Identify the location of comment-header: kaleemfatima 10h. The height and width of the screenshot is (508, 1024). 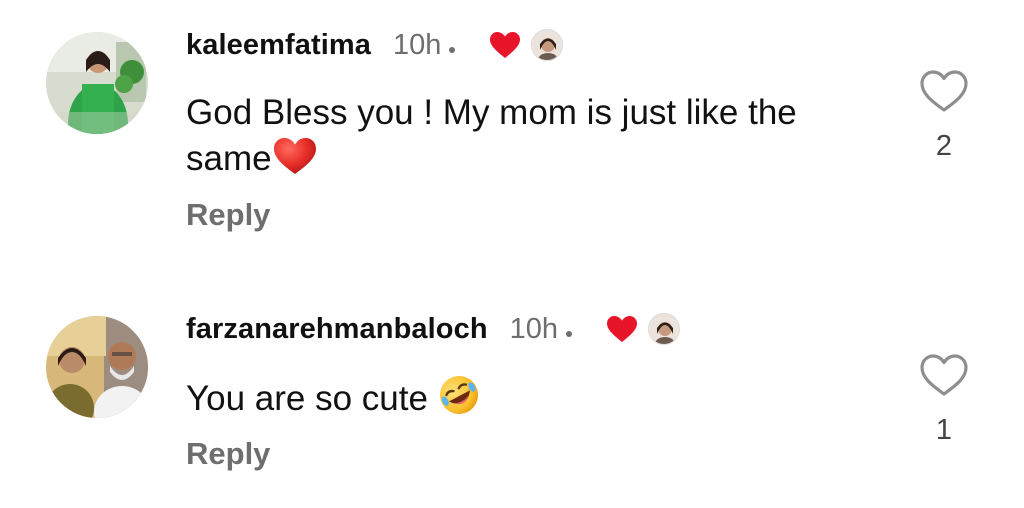
(375, 45).